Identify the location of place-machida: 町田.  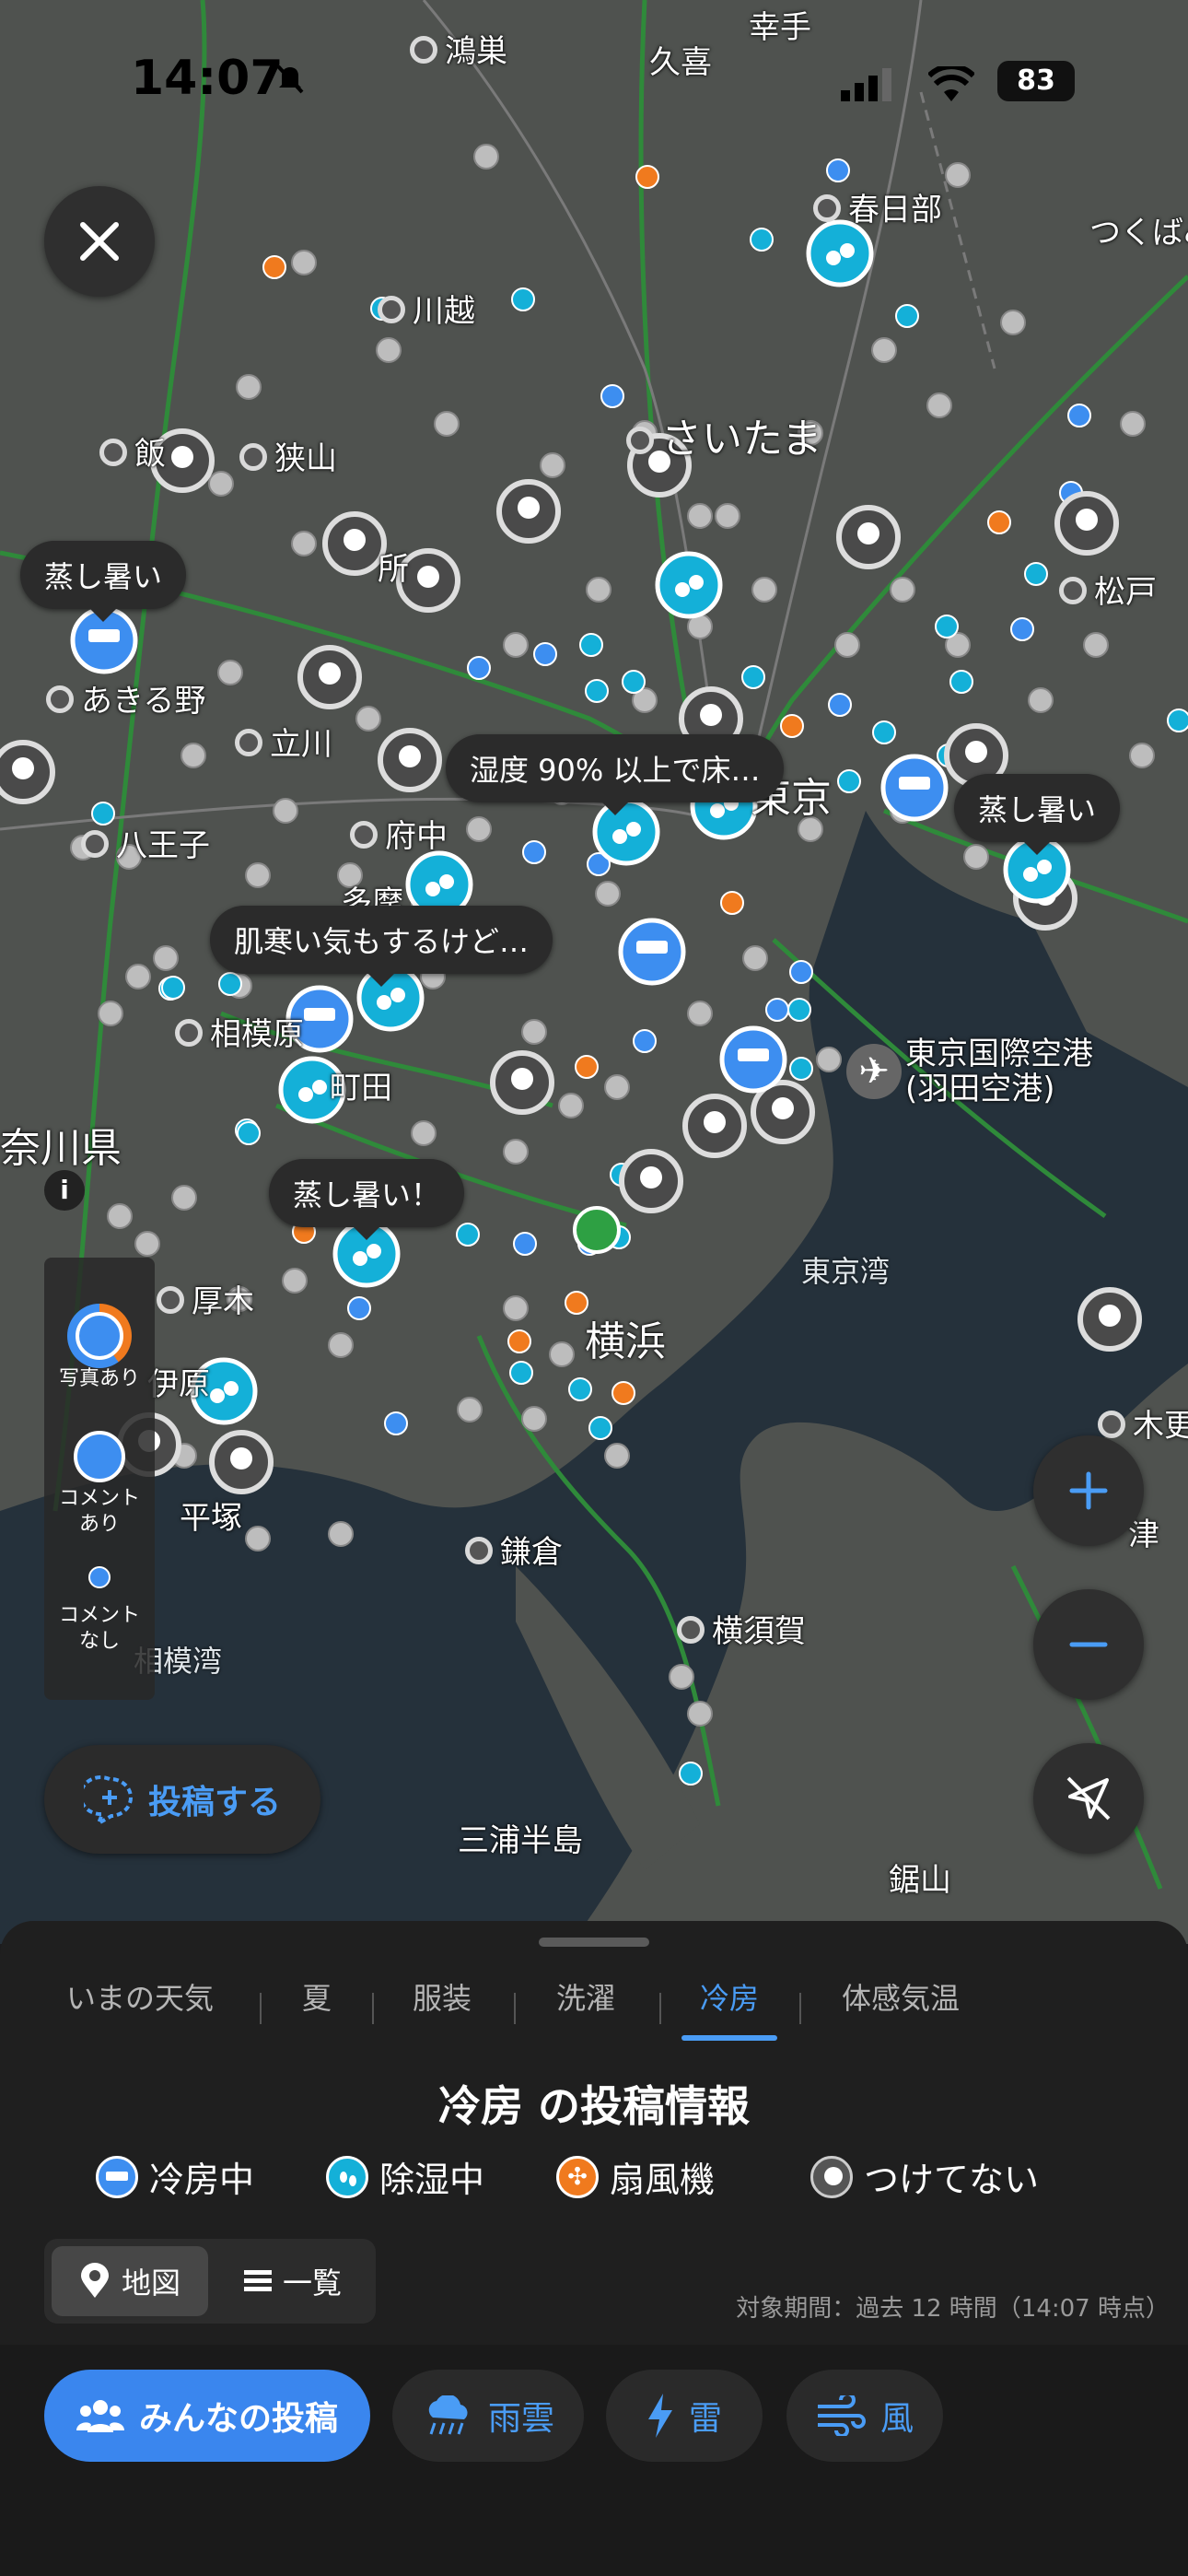
(361, 1088).